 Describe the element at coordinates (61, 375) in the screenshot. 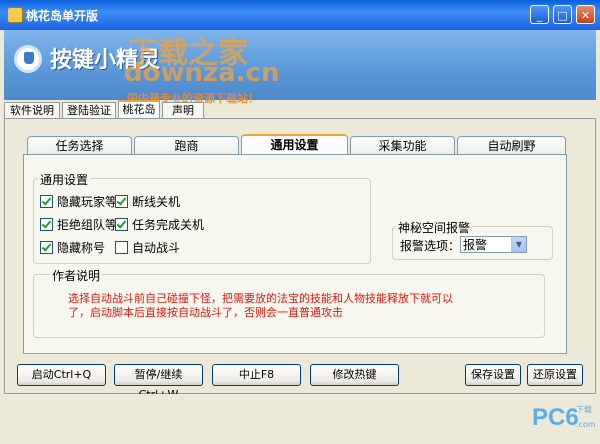

I see `start-button: 启动Ctrl+Q` at that location.